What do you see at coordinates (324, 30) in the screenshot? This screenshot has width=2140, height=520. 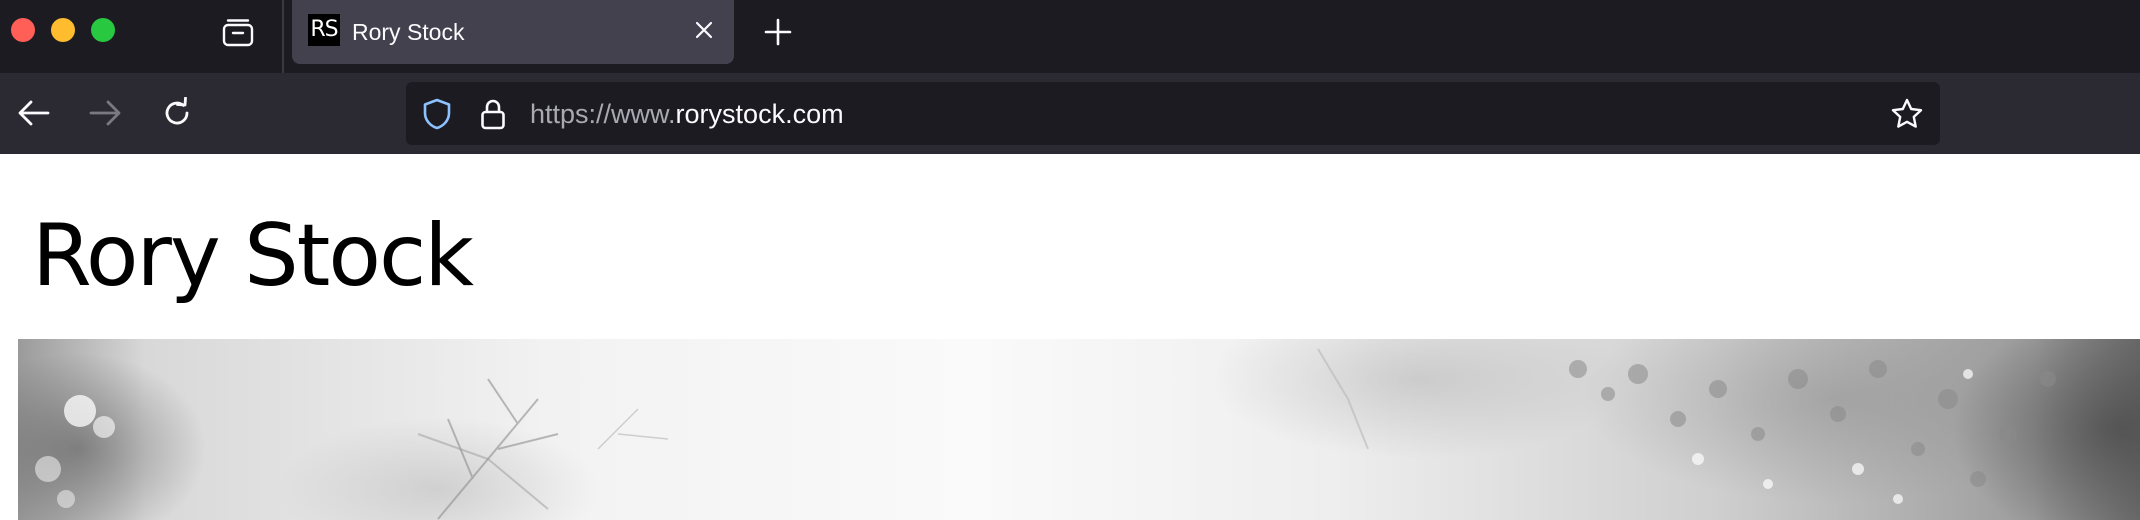 I see `site-favicon: RS` at bounding box center [324, 30].